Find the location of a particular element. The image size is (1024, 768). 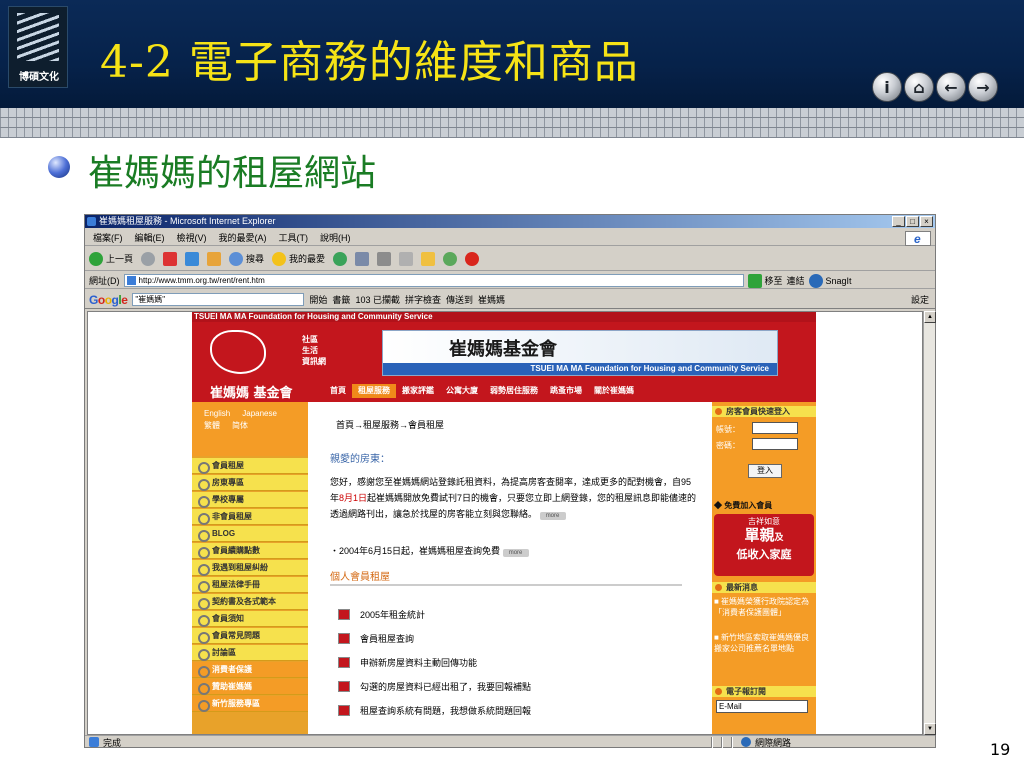

lang-traditional: 繁體 is located at coordinates (212, 426).